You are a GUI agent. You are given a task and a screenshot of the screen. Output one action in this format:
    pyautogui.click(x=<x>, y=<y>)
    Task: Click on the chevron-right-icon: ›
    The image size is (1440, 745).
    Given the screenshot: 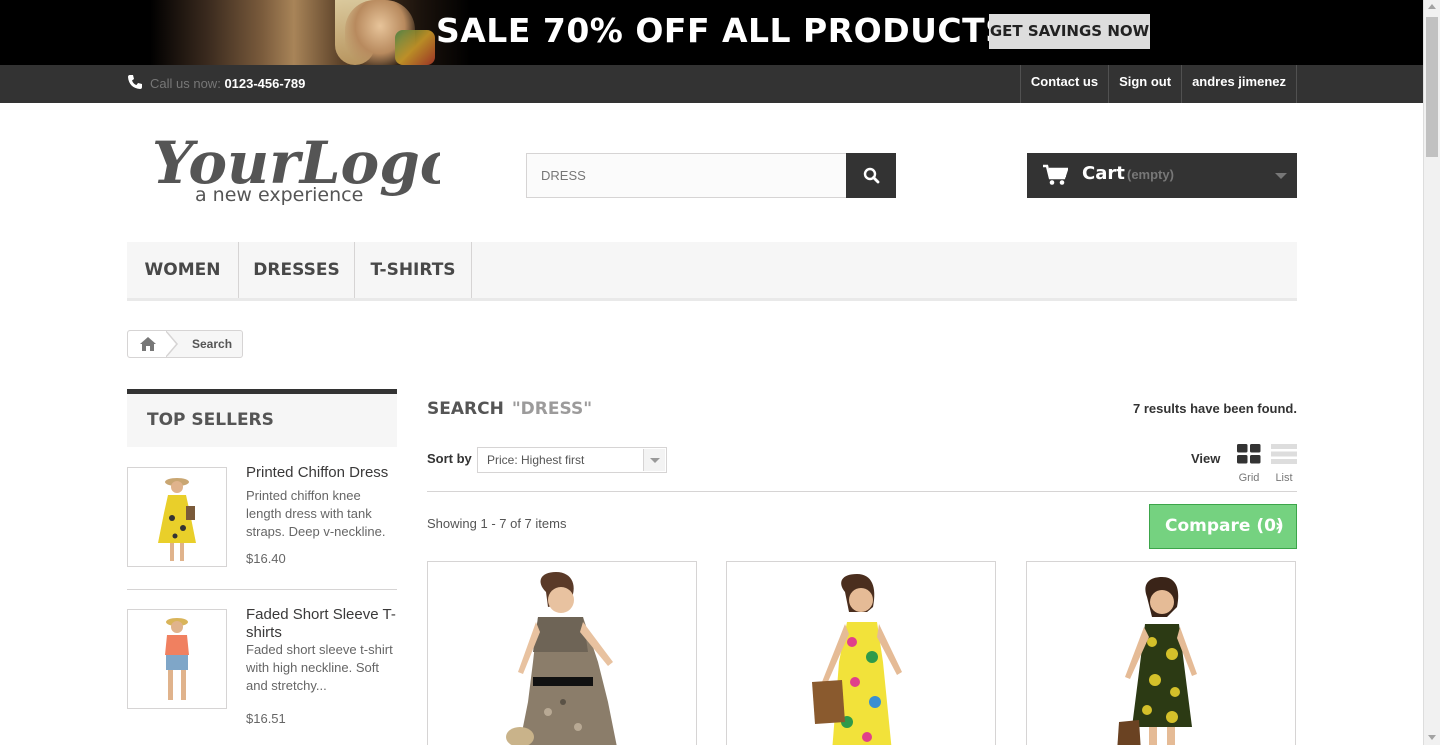 What is the action you would take?
    pyautogui.click(x=1278, y=526)
    